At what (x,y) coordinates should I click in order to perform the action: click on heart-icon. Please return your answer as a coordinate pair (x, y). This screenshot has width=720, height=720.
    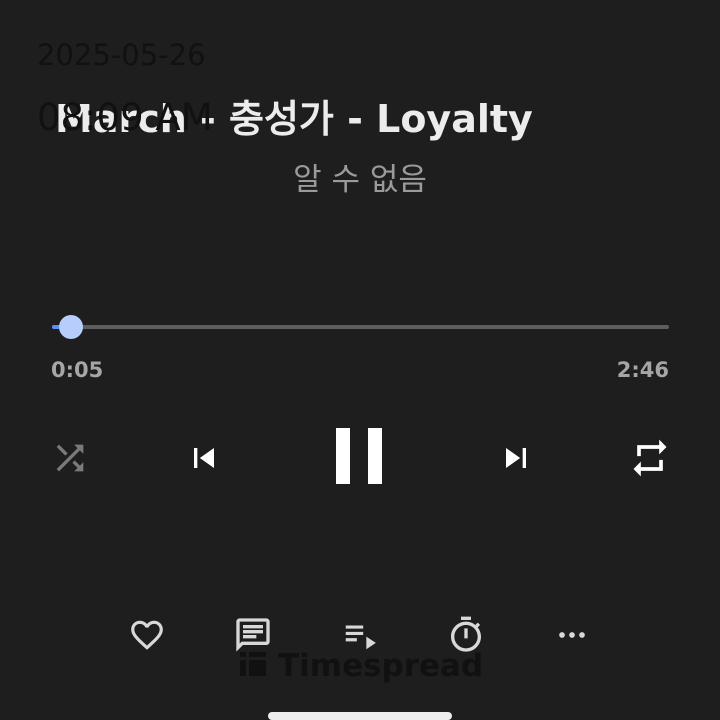
    Looking at the image, I should click on (147, 637).